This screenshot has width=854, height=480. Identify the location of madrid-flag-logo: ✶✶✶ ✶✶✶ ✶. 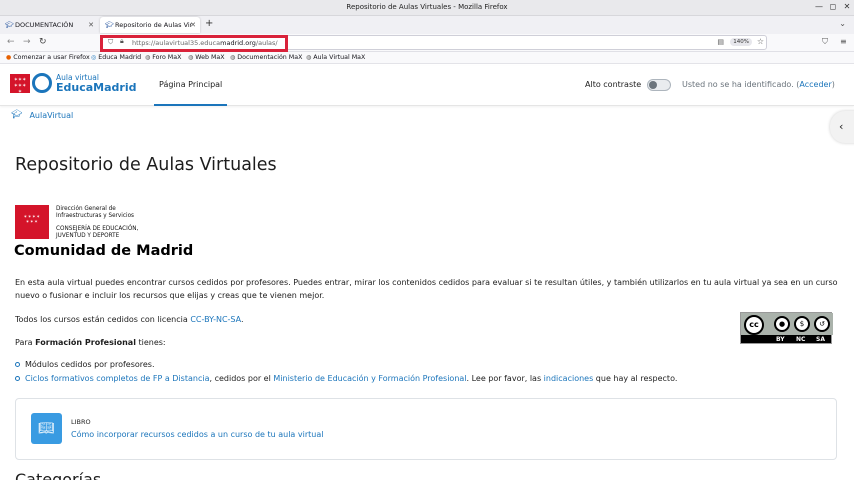
(20, 84).